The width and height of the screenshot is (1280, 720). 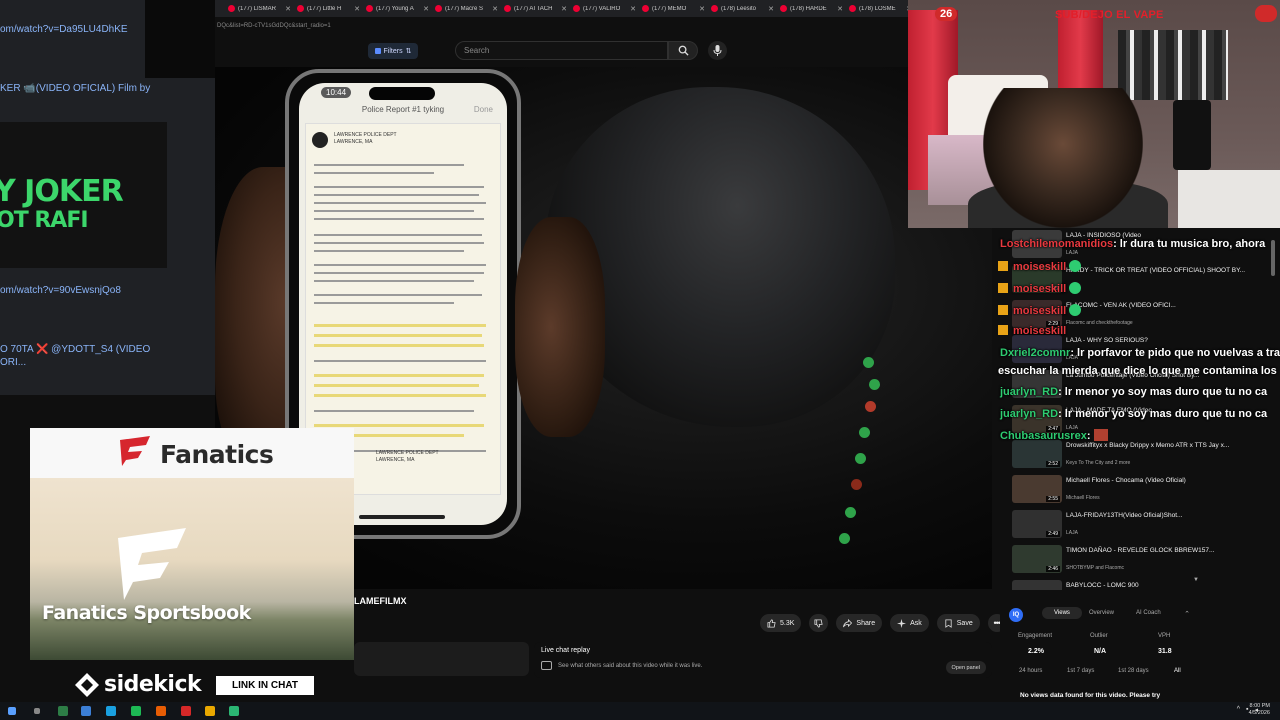 What do you see at coordinates (1083, 498) in the screenshot?
I see `up-next-channel: Michaell Flores` at bounding box center [1083, 498].